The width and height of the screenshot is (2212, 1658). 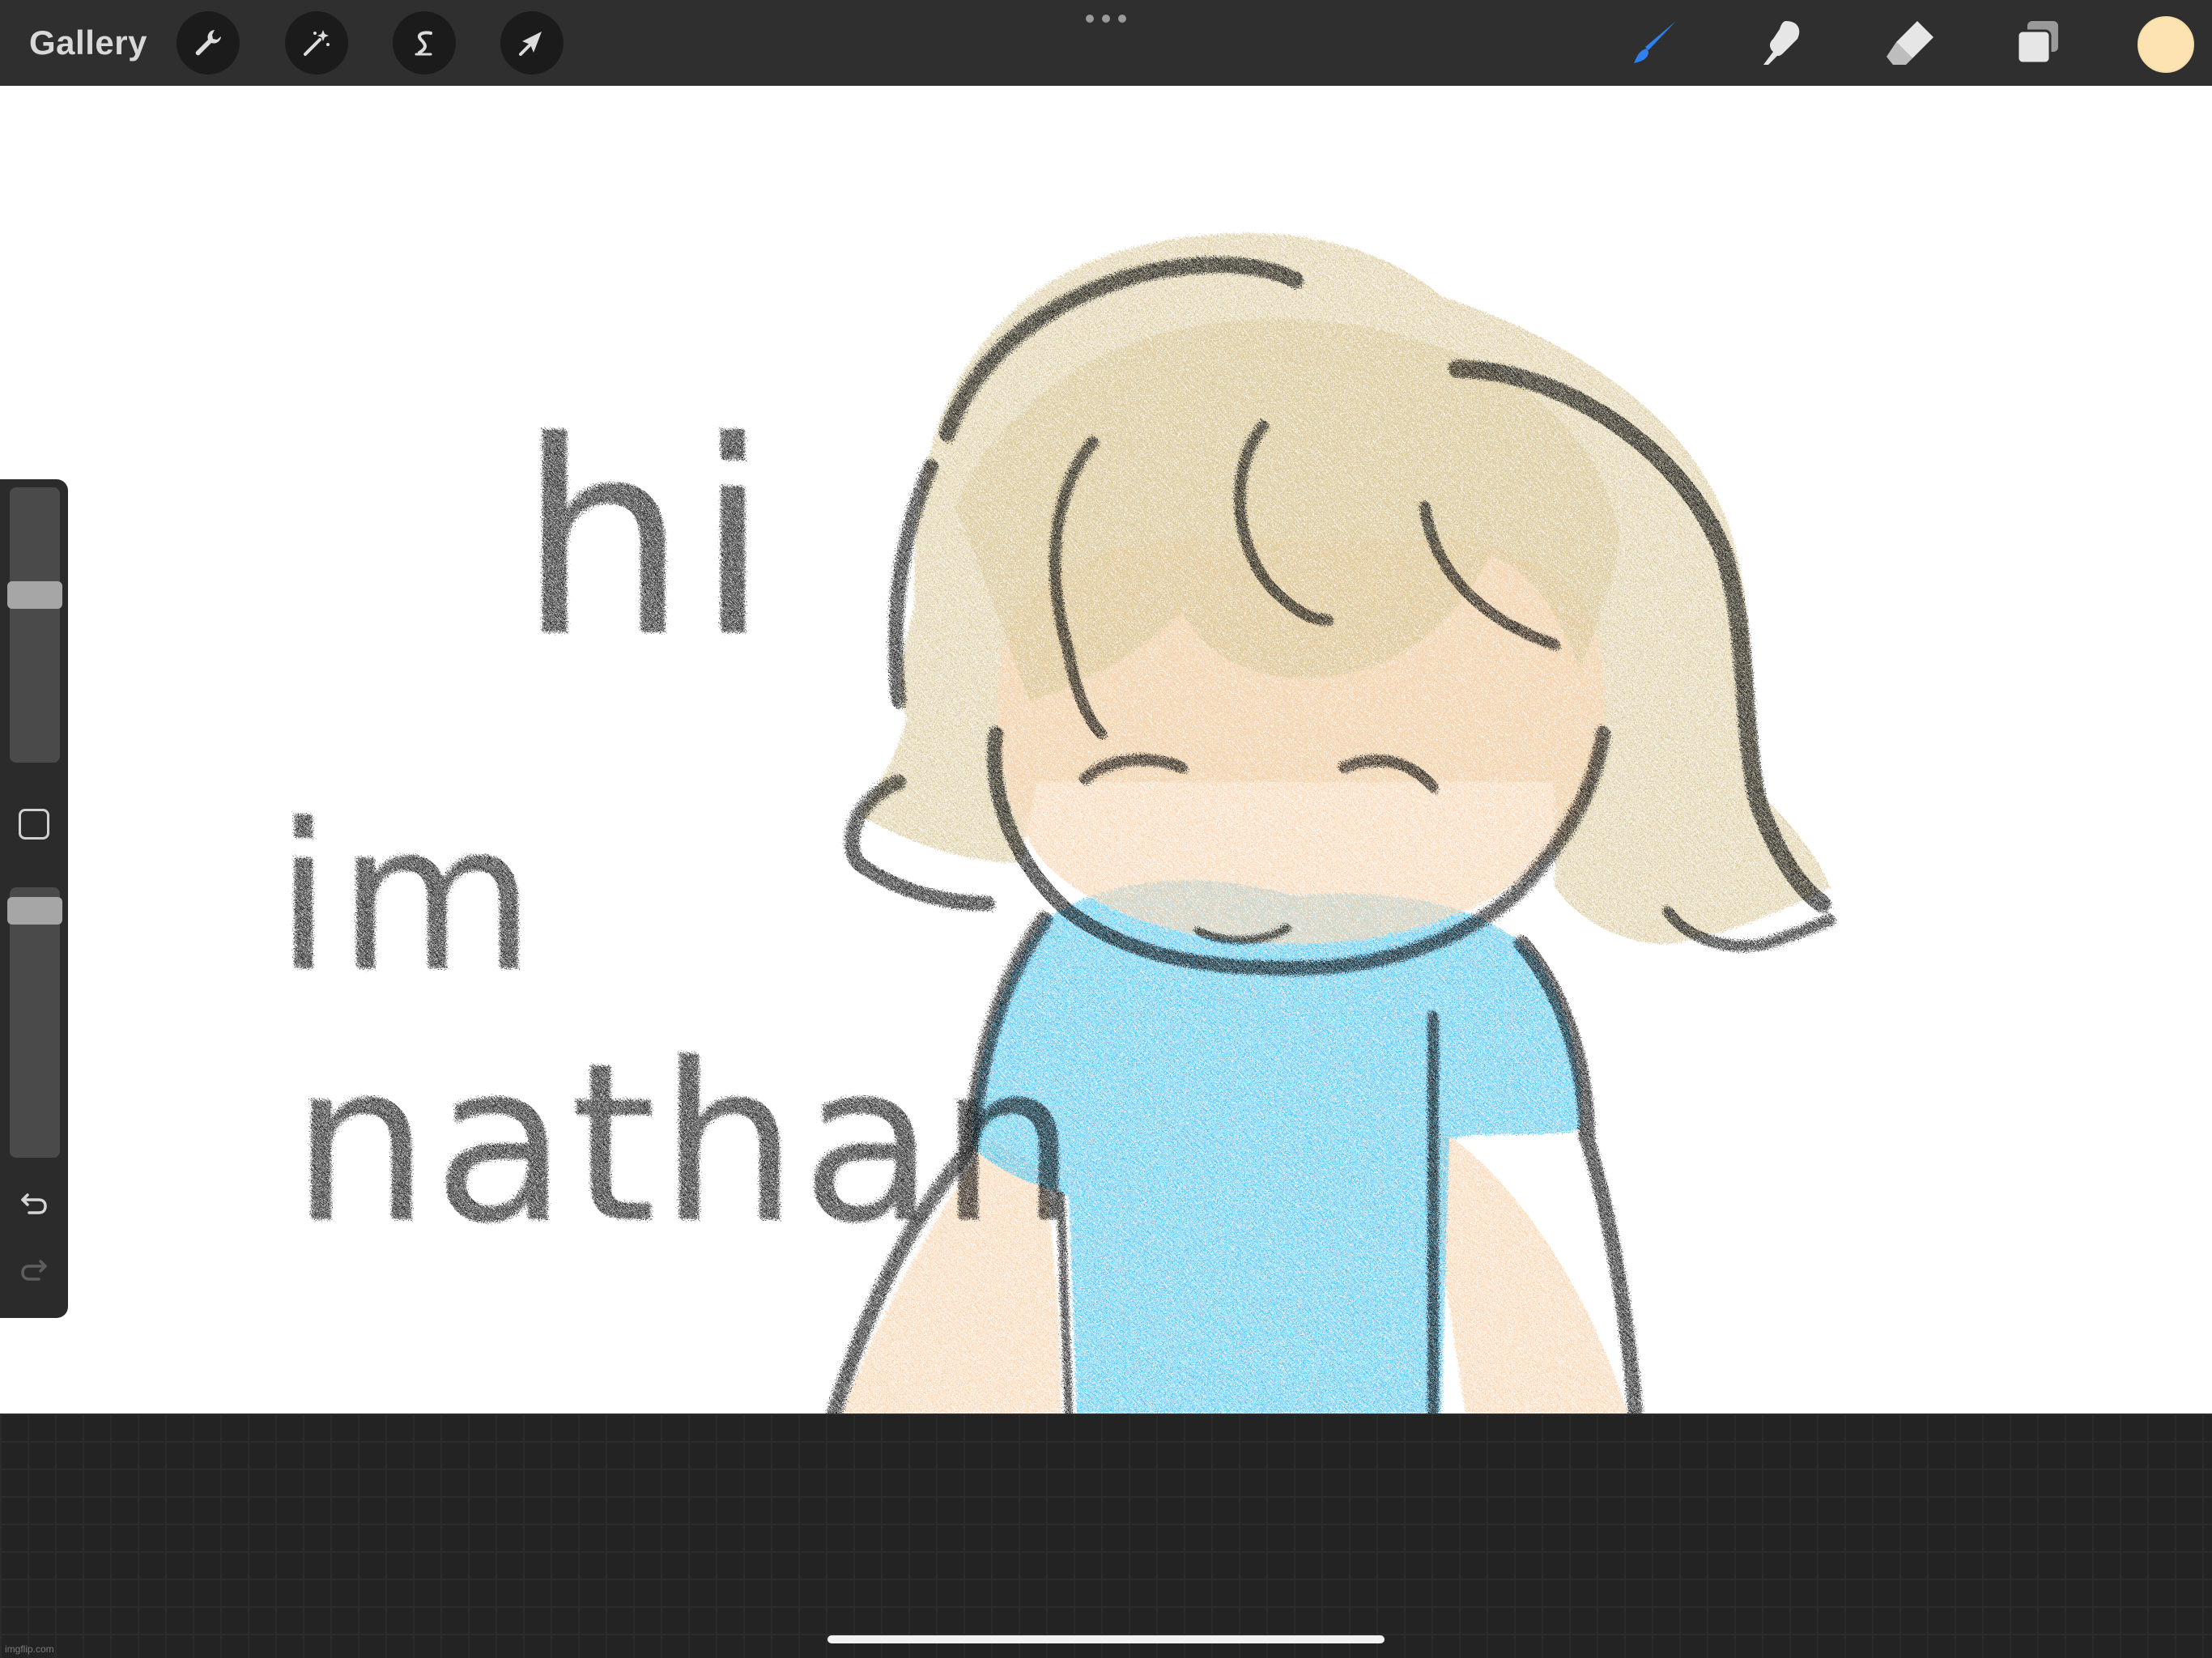 I want to click on layers-button, so click(x=2038, y=43).